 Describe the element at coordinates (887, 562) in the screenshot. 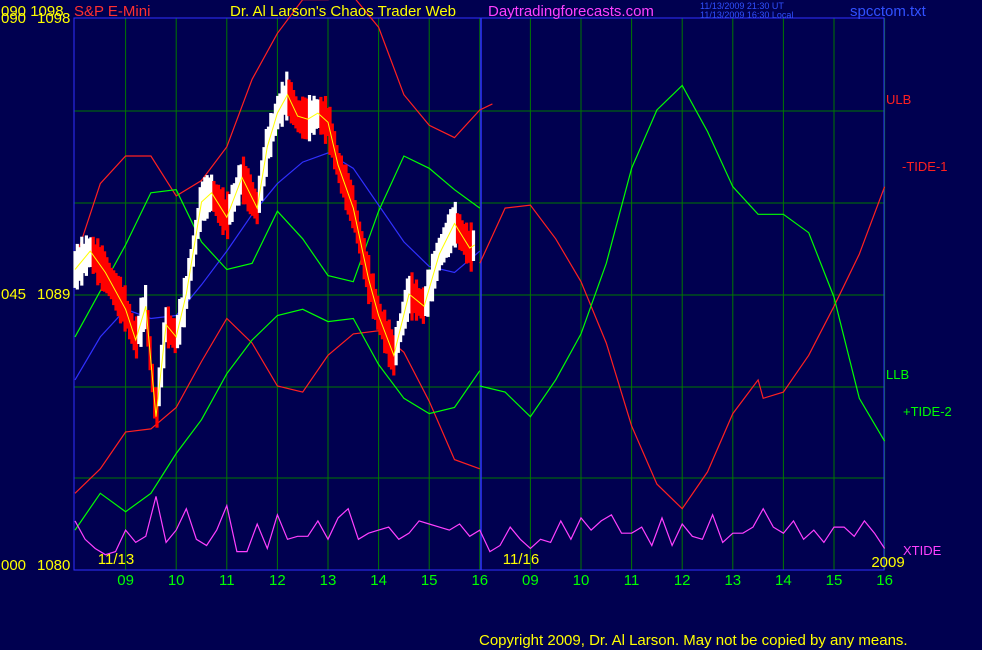

I see `date-label: 2009` at that location.